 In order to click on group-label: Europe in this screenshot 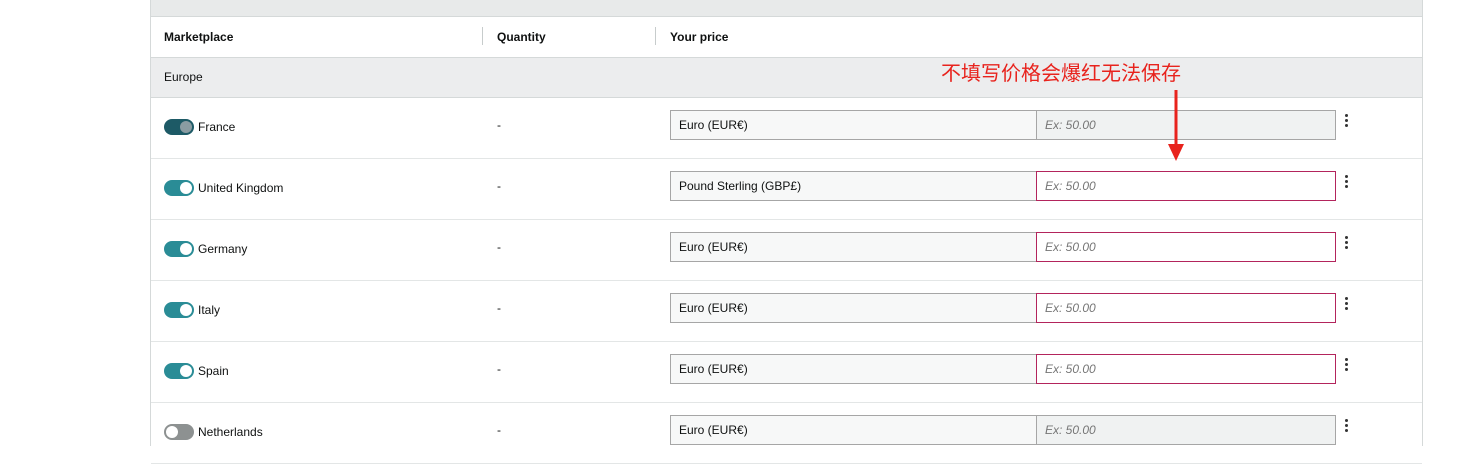, I will do `click(183, 77)`.